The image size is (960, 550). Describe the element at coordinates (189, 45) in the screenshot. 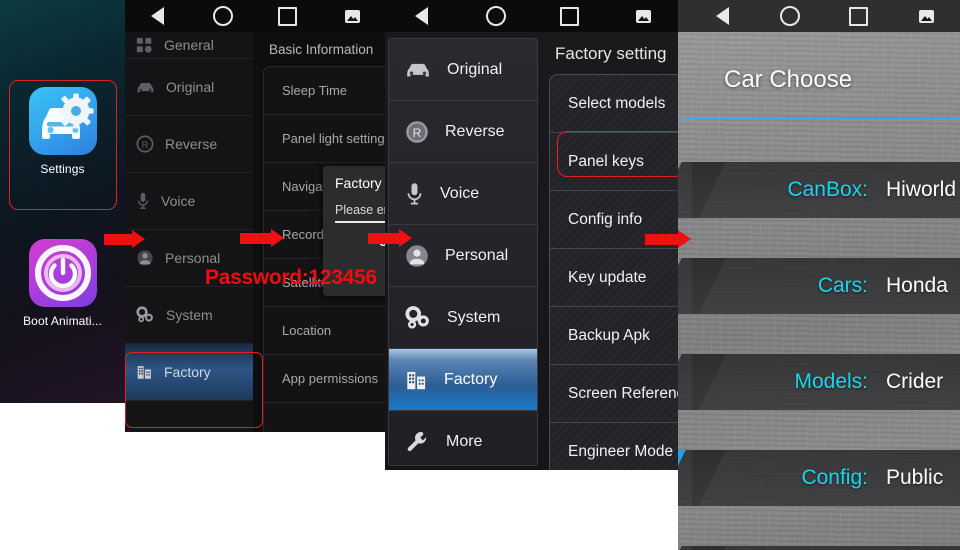

I see `sidebar-item-general: General` at that location.